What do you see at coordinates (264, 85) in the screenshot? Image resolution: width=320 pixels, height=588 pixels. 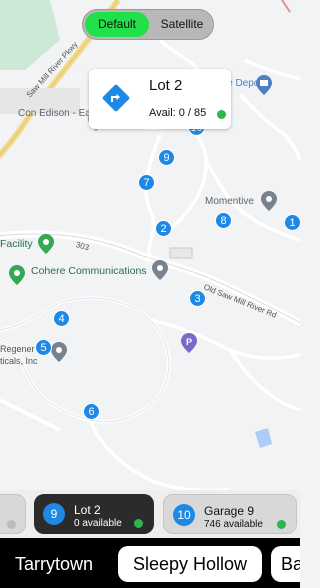 I see `home-depot-pin-icon` at bounding box center [264, 85].